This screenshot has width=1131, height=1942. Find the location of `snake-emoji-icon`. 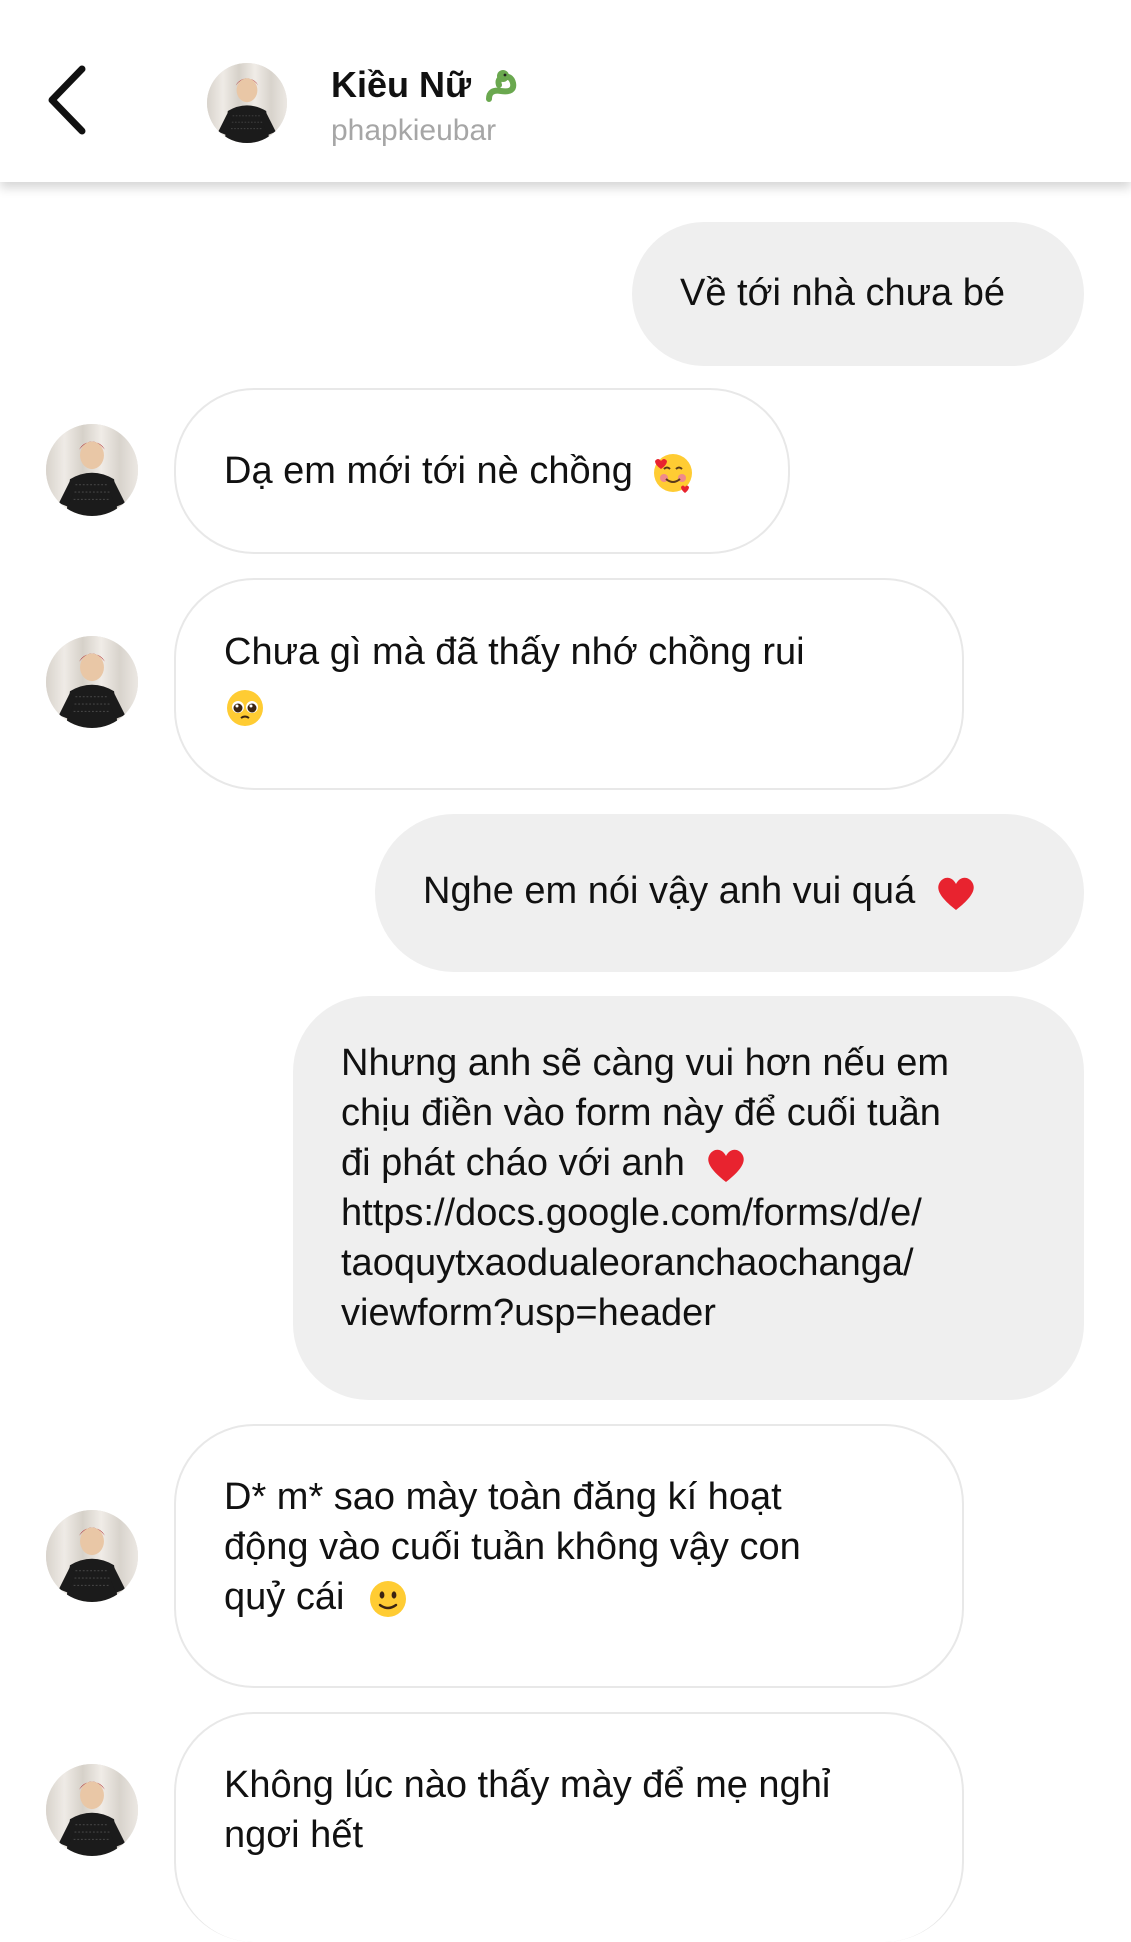

snake-emoji-icon is located at coordinates (501, 86).